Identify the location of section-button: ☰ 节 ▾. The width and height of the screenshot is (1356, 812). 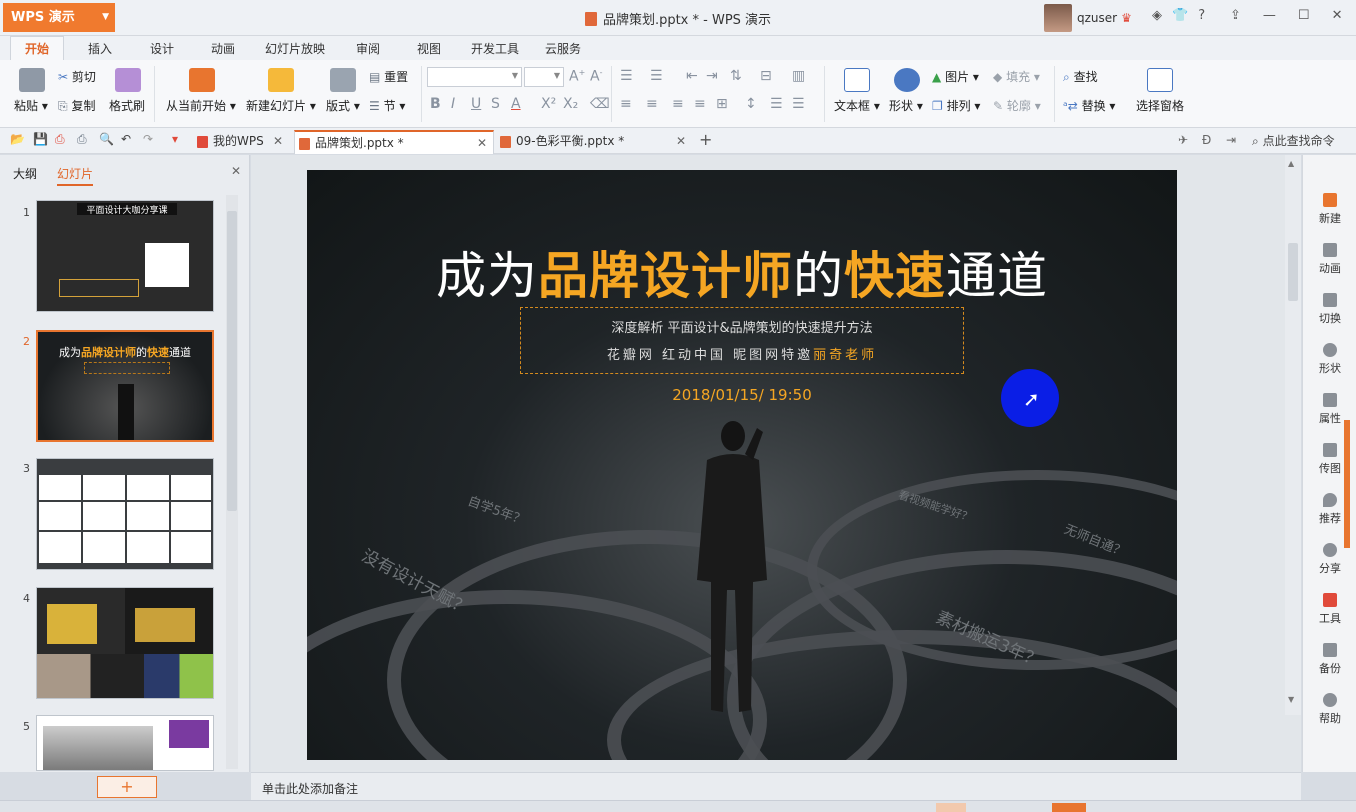
(387, 105).